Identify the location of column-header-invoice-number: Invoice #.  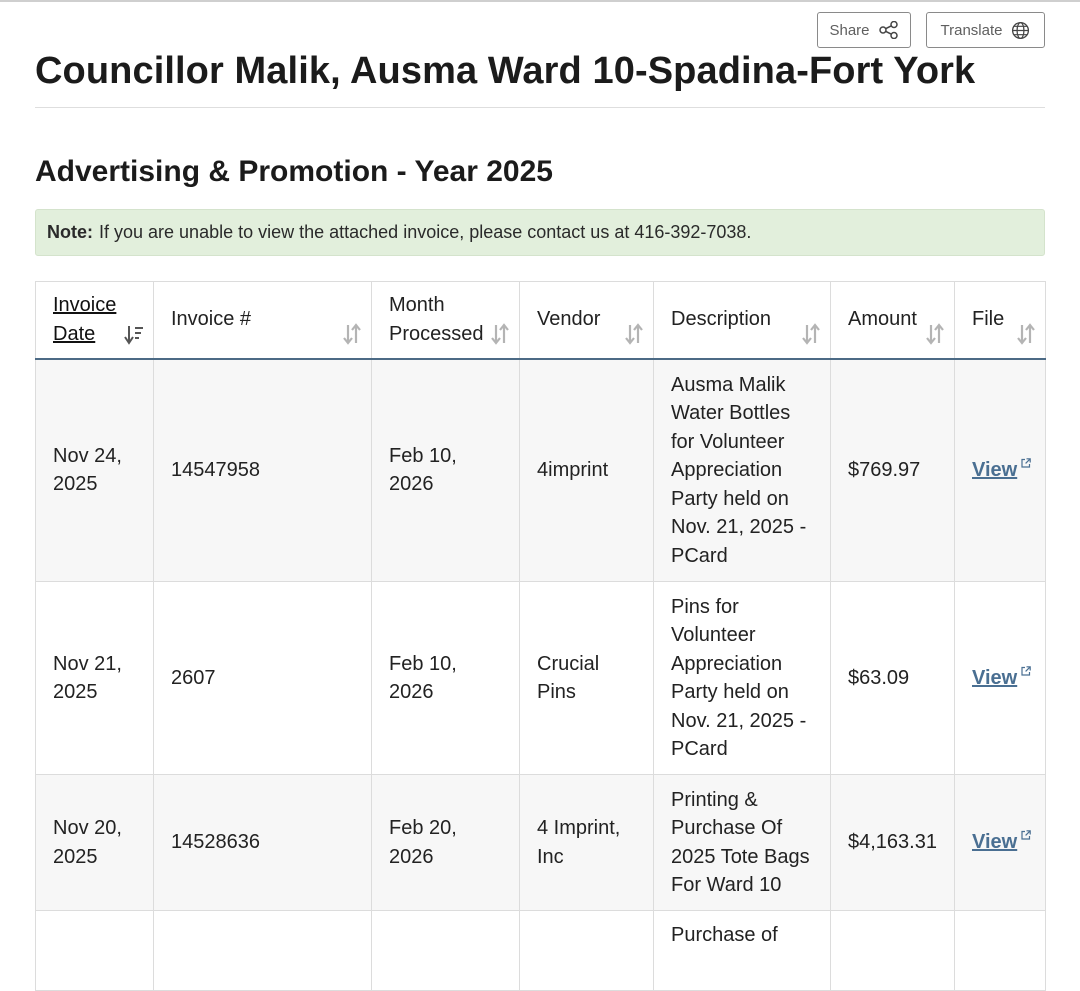
(262, 320).